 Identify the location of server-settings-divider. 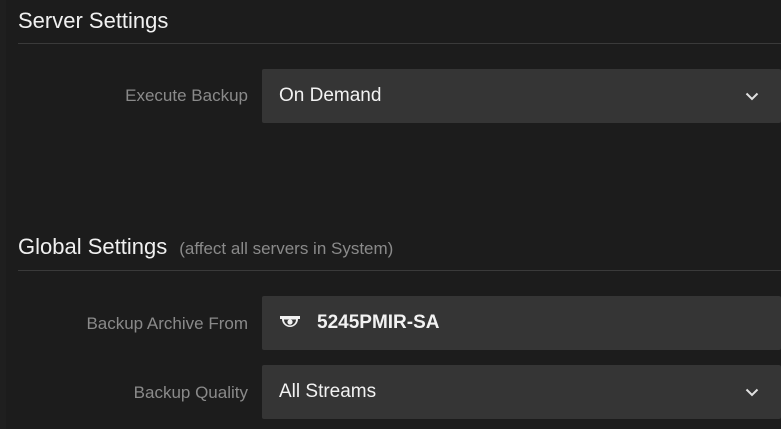
(399, 43).